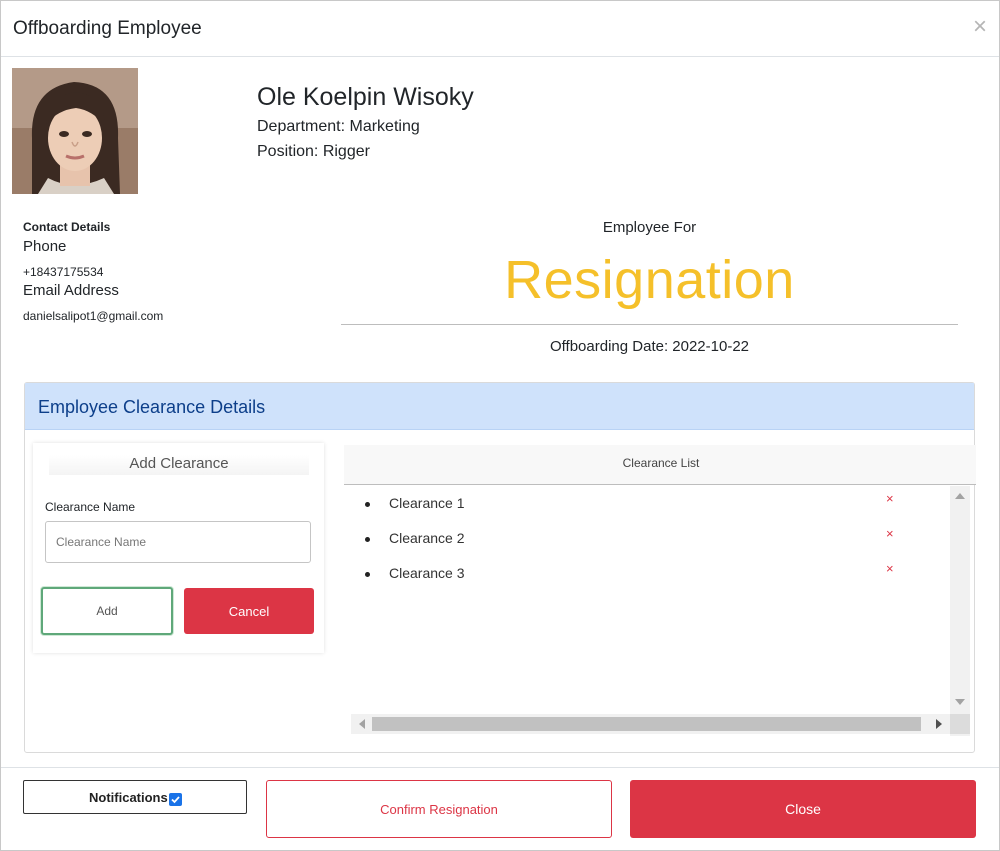 The image size is (1000, 851). Describe the element at coordinates (313, 151) in the screenshot. I see `employee-position: Position: Rigger` at that location.